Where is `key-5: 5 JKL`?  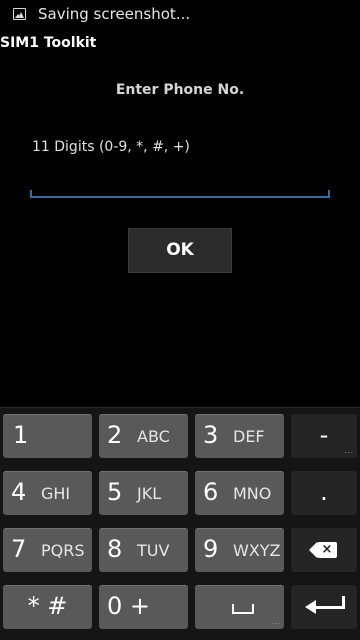 key-5: 5 JKL is located at coordinates (143, 493).